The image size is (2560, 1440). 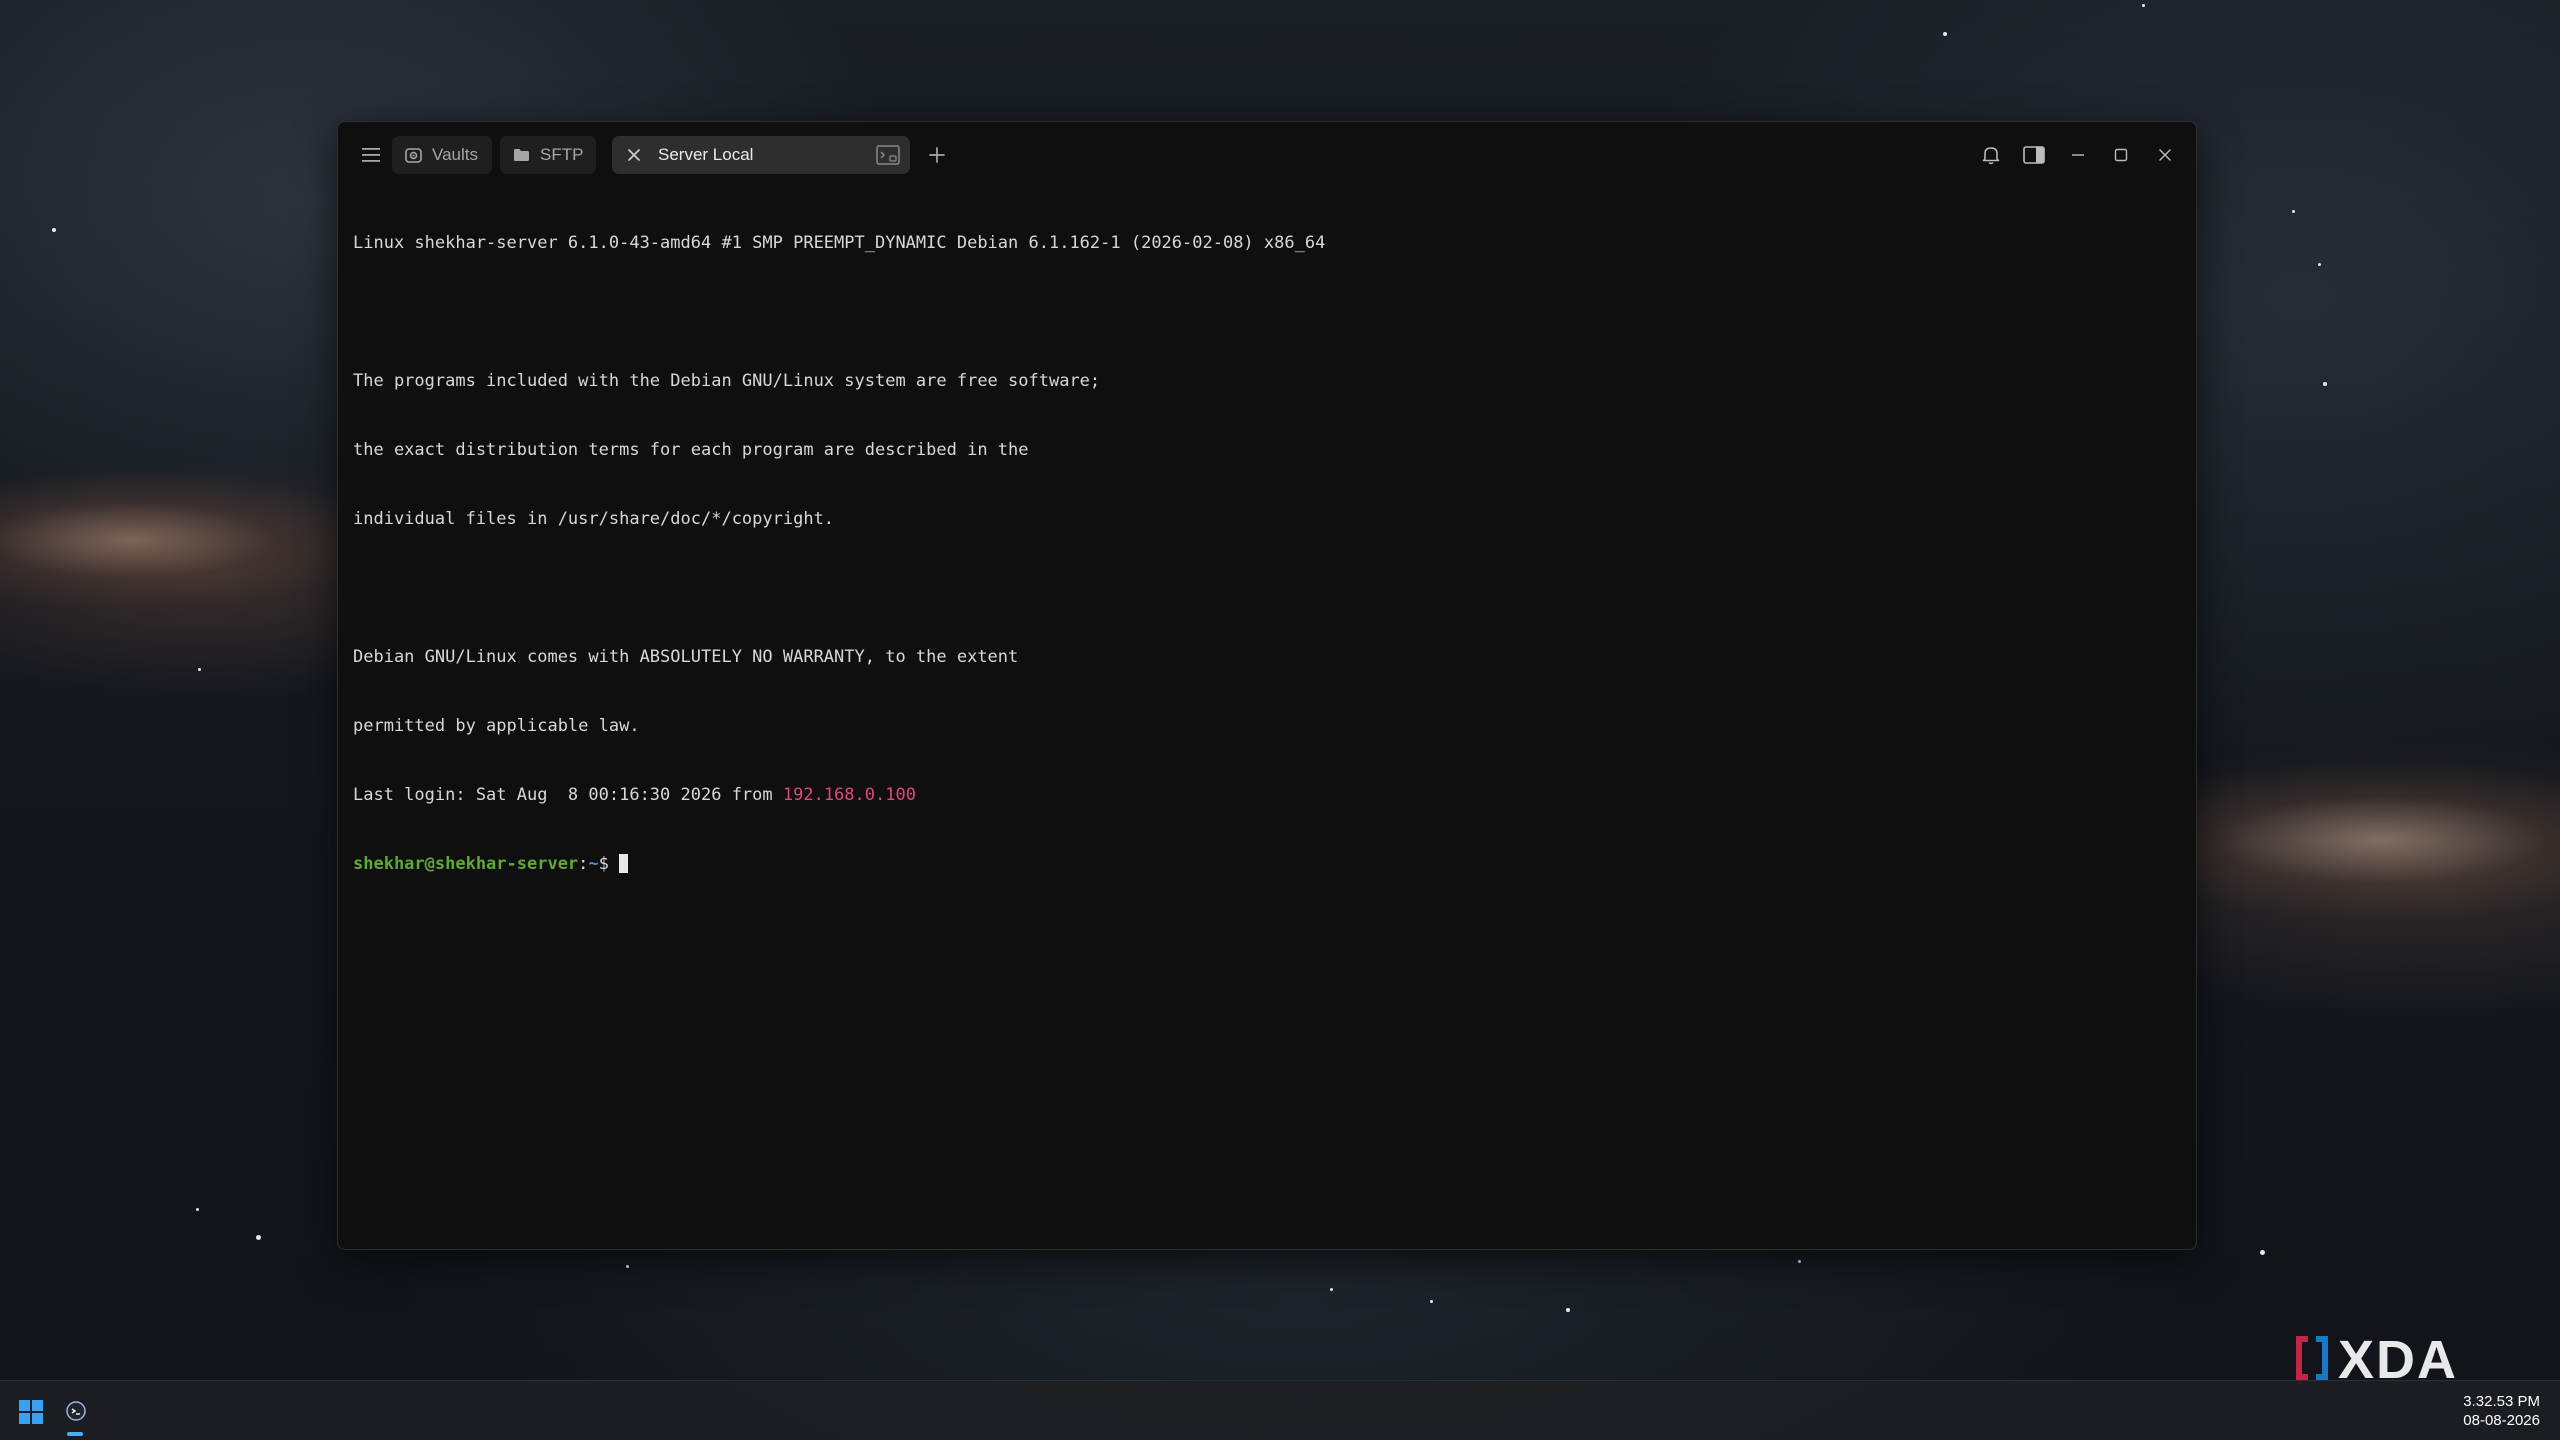 I want to click on close-icon, so click(x=2165, y=155).